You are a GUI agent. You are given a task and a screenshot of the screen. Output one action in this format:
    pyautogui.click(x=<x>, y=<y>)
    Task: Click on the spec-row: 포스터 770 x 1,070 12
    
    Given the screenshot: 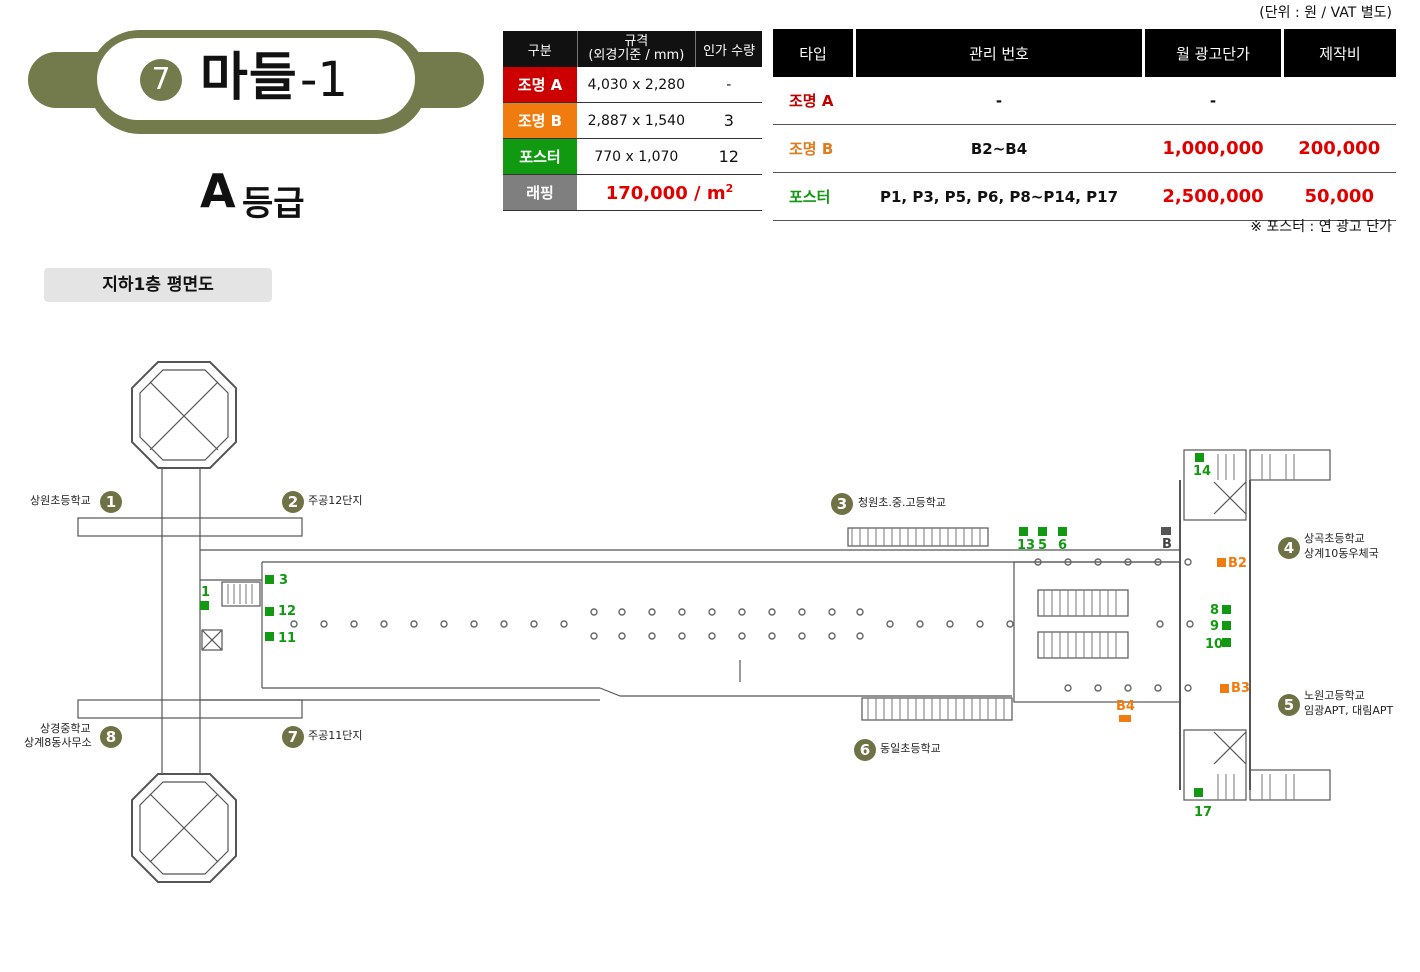 What is the action you would take?
    pyautogui.click(x=632, y=156)
    